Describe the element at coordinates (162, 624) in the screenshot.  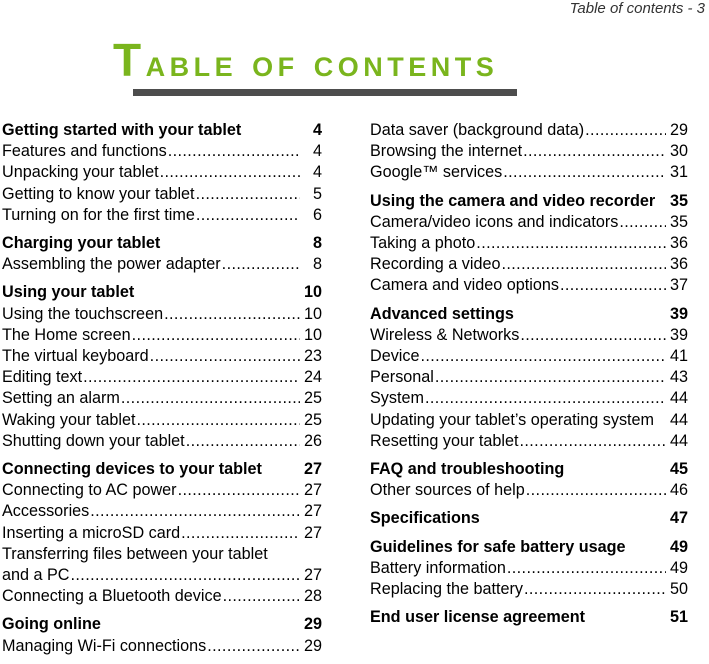
I see `toc-heading-going-online: Going online 29` at that location.